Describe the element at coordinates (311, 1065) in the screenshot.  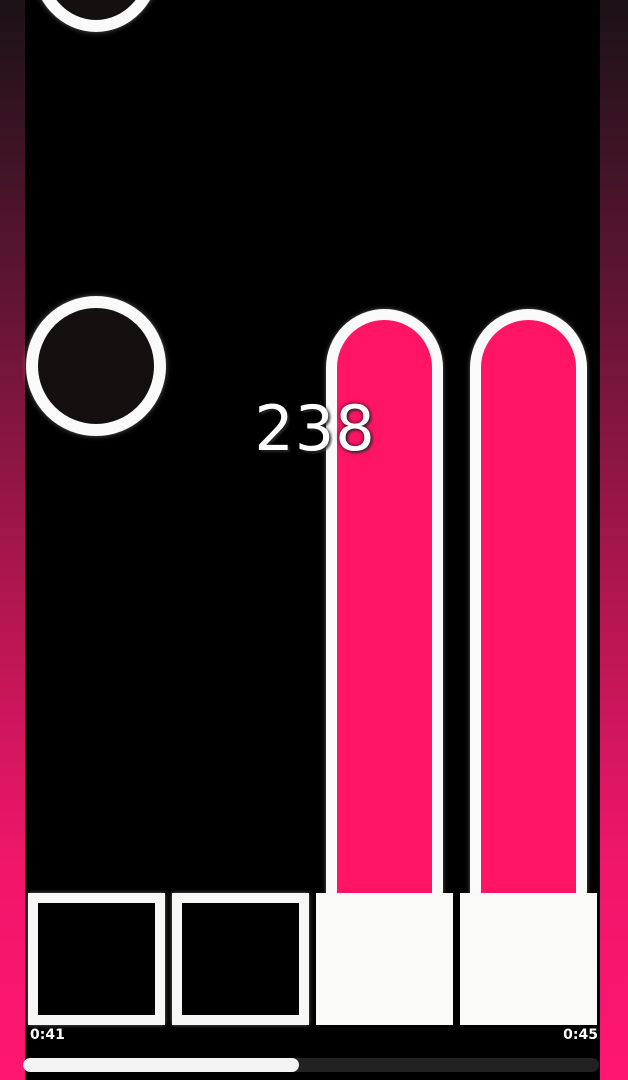
I see `progress-bar` at that location.